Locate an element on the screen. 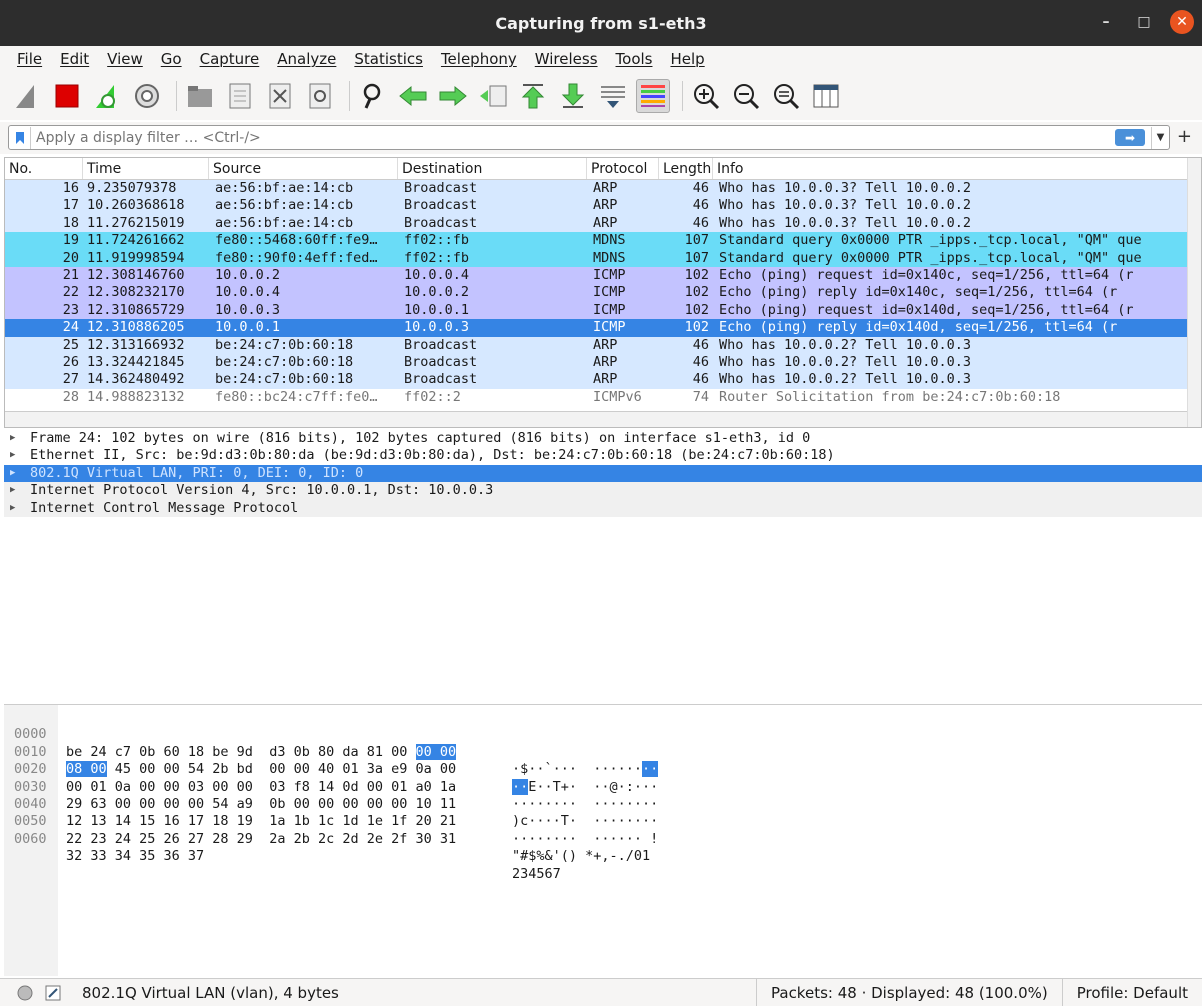 The image size is (1202, 1006). reload-file-icon is located at coordinates (320, 96).